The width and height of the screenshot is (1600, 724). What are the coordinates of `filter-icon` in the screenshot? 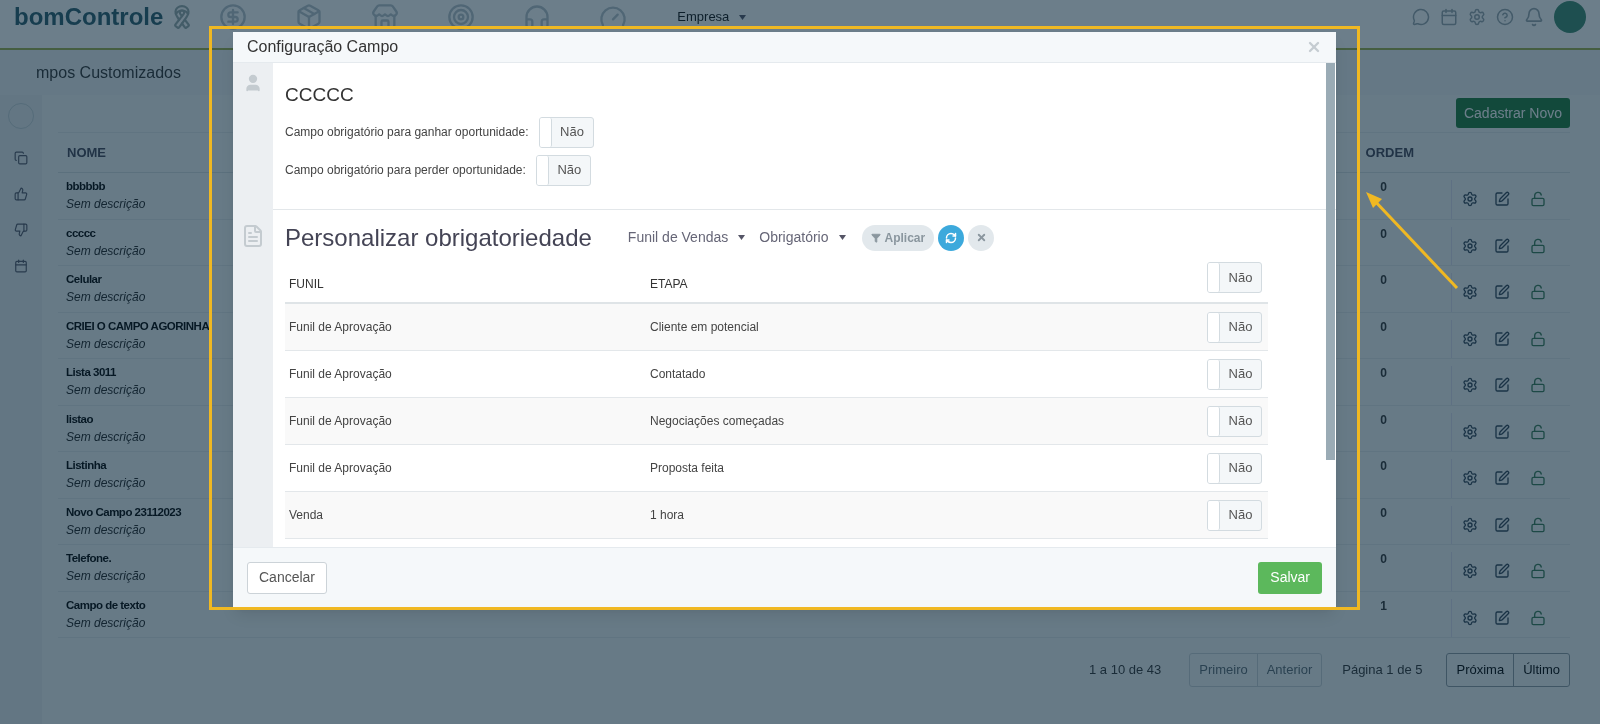 It's located at (875, 237).